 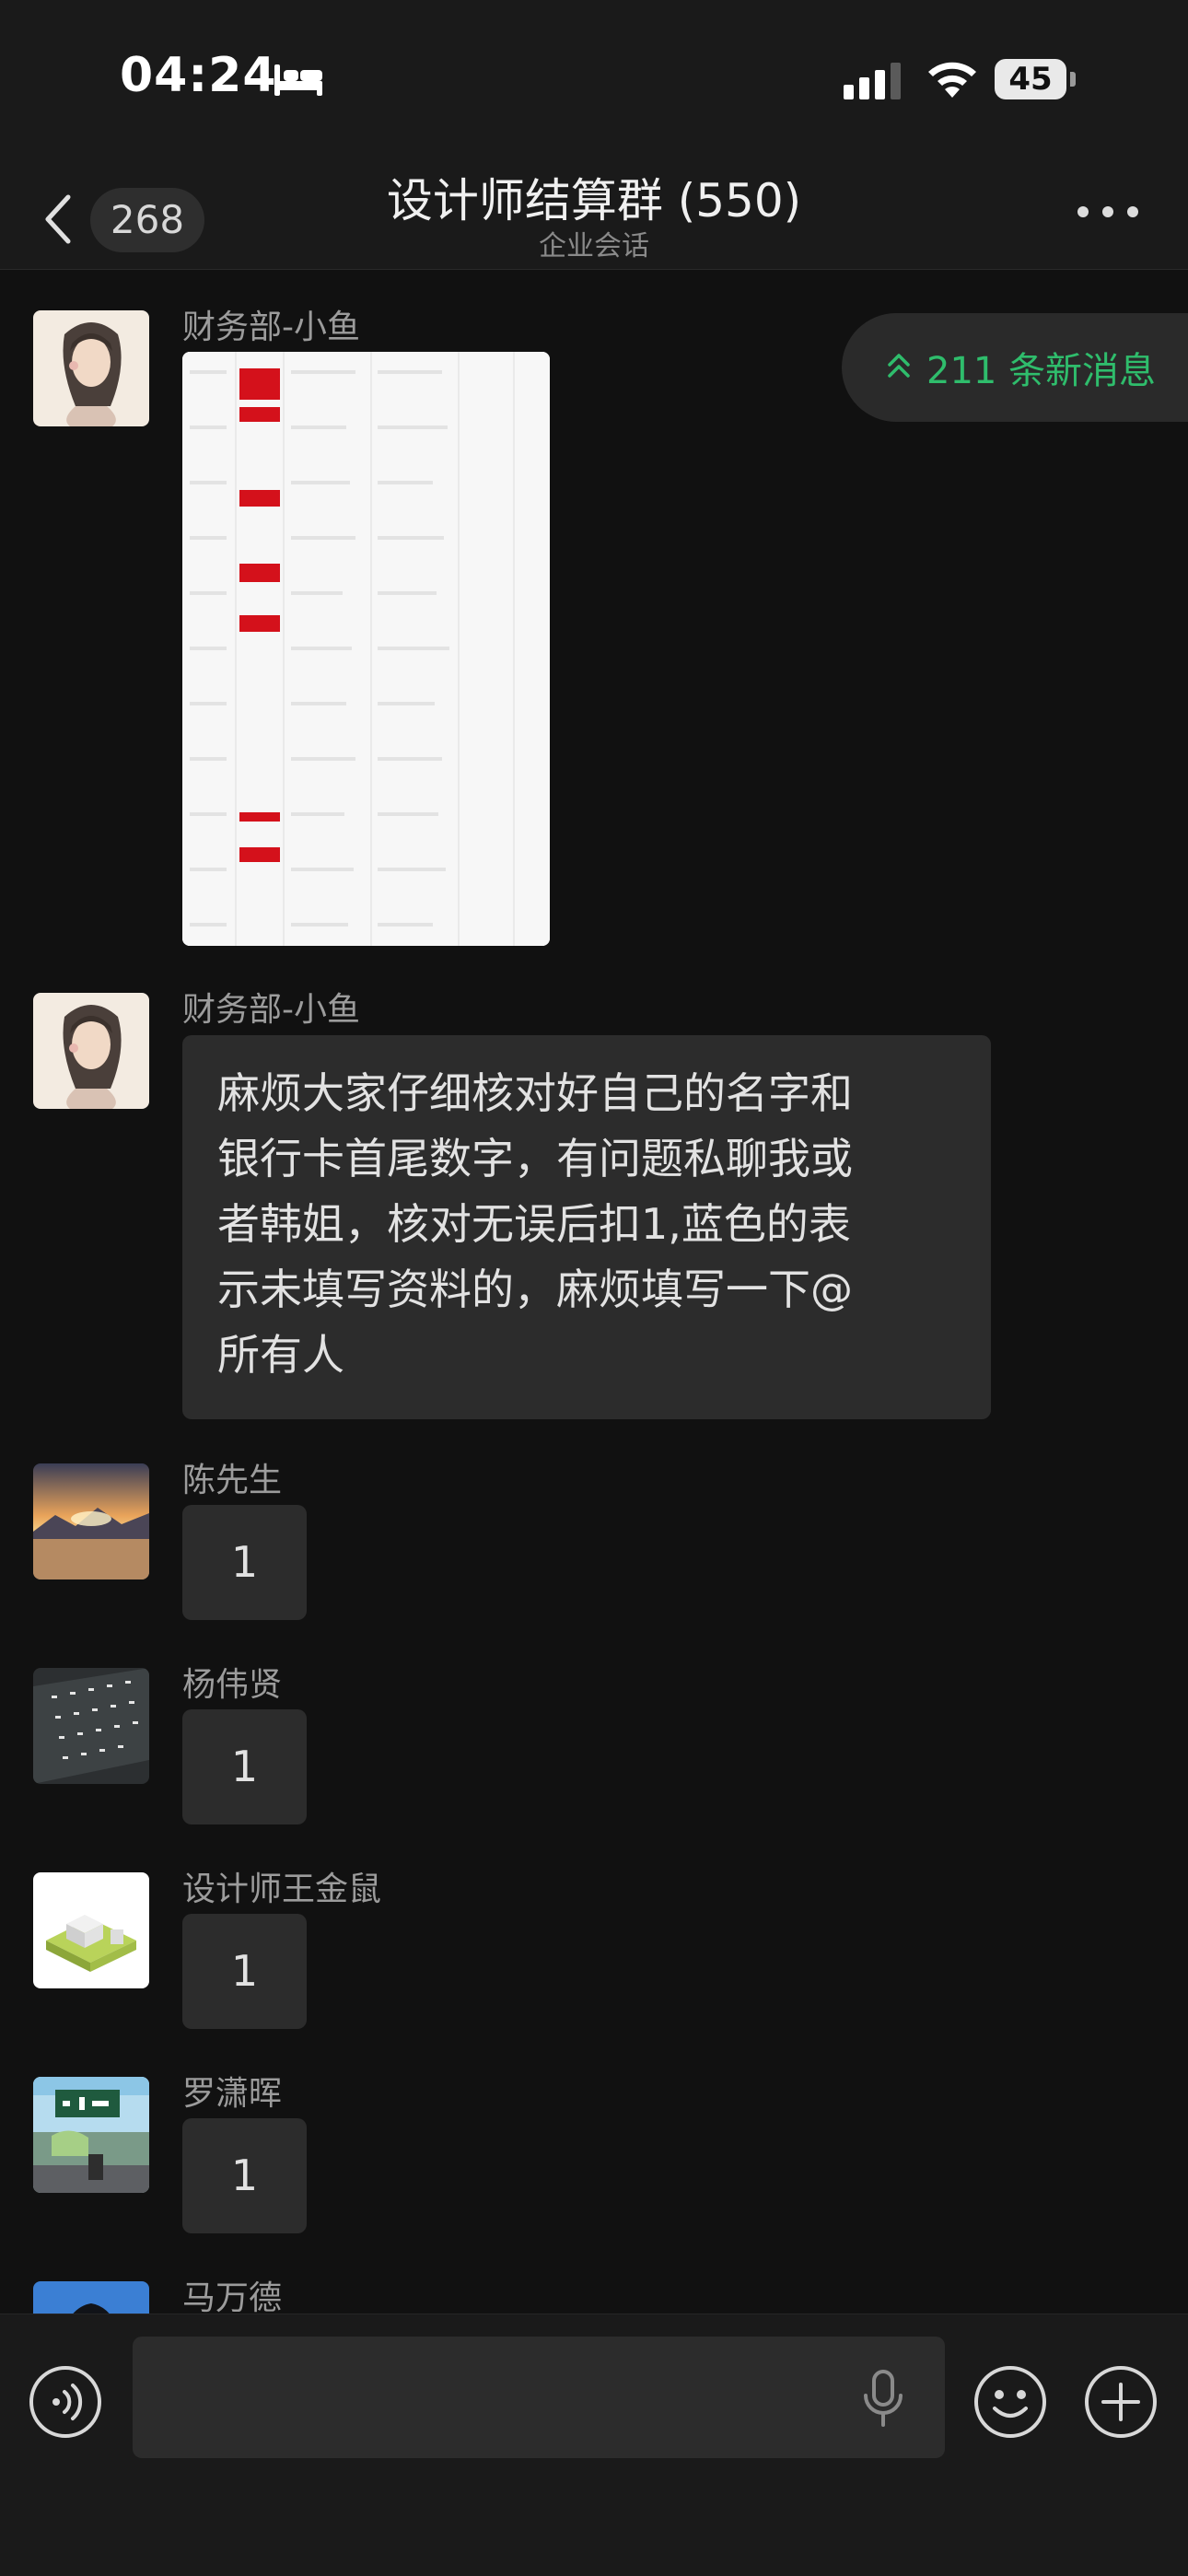 I want to click on sender-name: 设计师王金鼠, so click(x=282, y=1889).